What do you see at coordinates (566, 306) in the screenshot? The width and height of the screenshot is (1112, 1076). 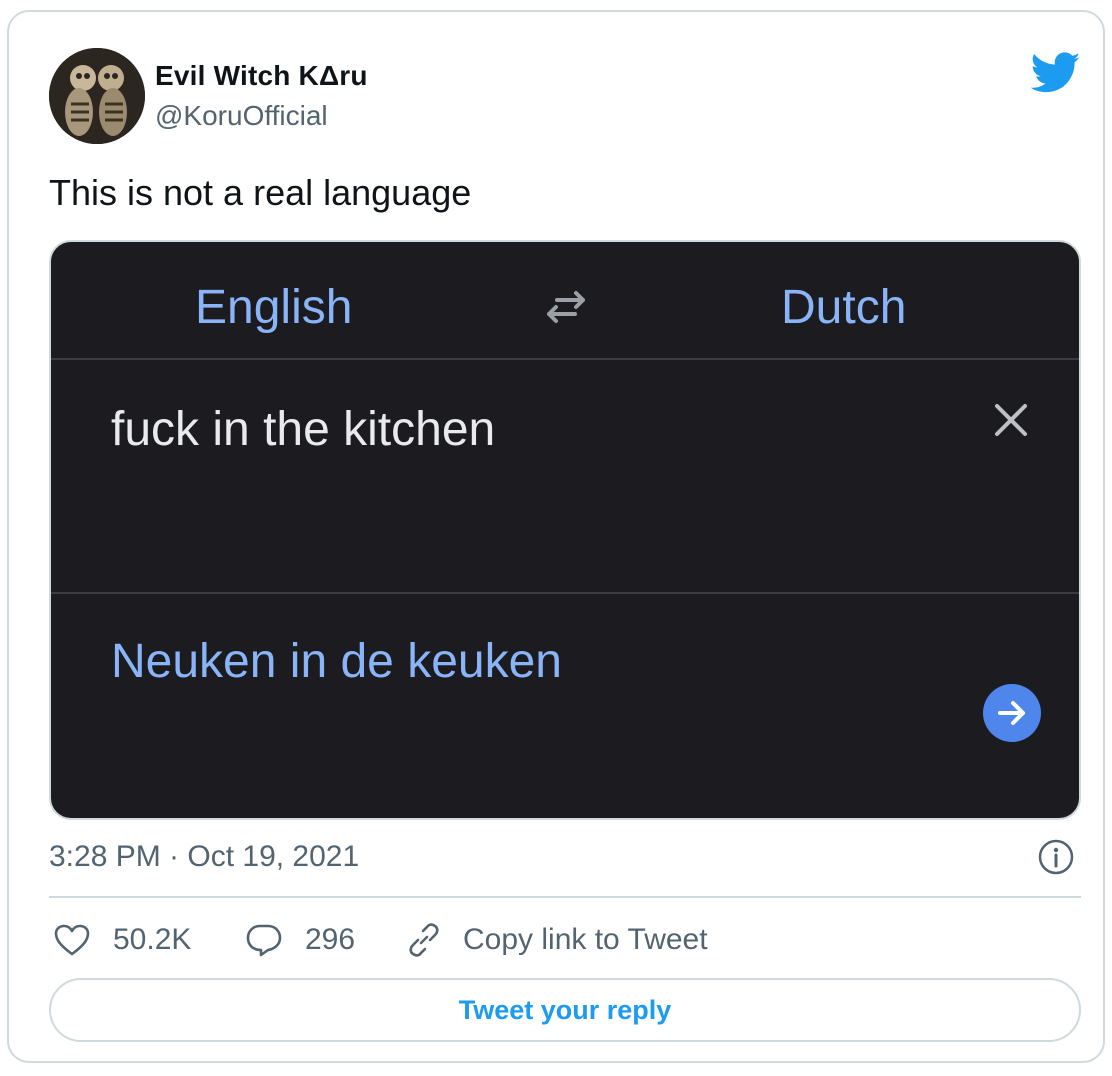 I see `swap-languages-icon` at bounding box center [566, 306].